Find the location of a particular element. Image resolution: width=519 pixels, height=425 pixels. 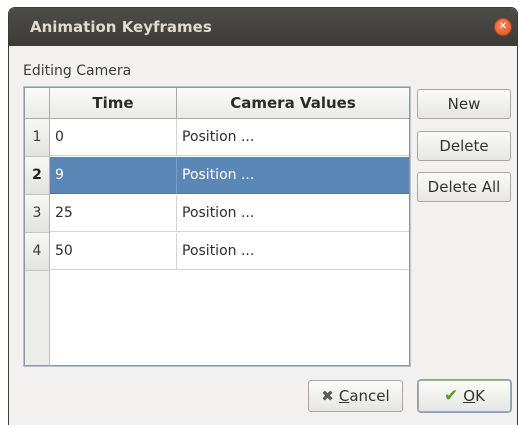

ok-label: OK is located at coordinates (474, 396).